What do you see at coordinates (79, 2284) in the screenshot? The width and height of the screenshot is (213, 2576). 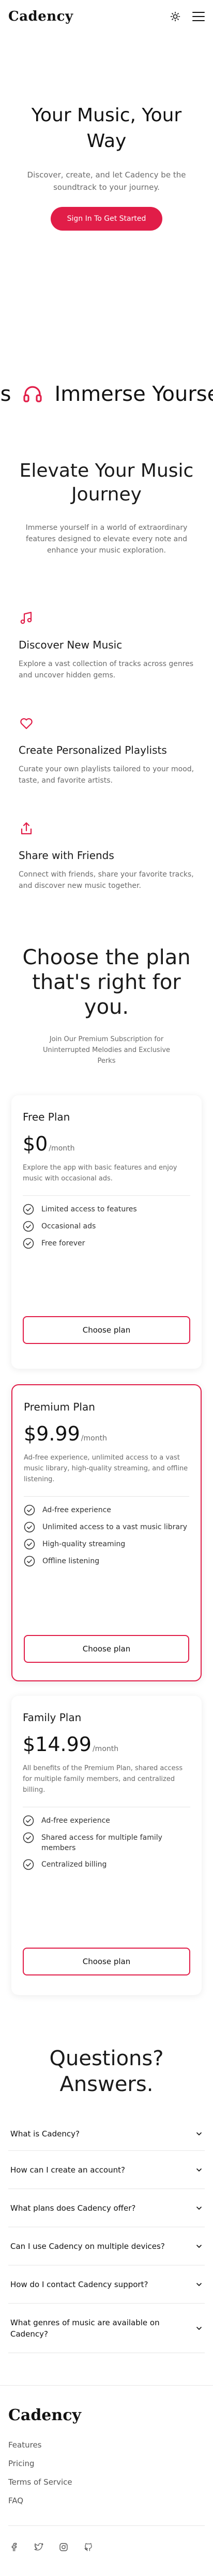 I see `faq-question: How do I contact Cadency support?` at bounding box center [79, 2284].